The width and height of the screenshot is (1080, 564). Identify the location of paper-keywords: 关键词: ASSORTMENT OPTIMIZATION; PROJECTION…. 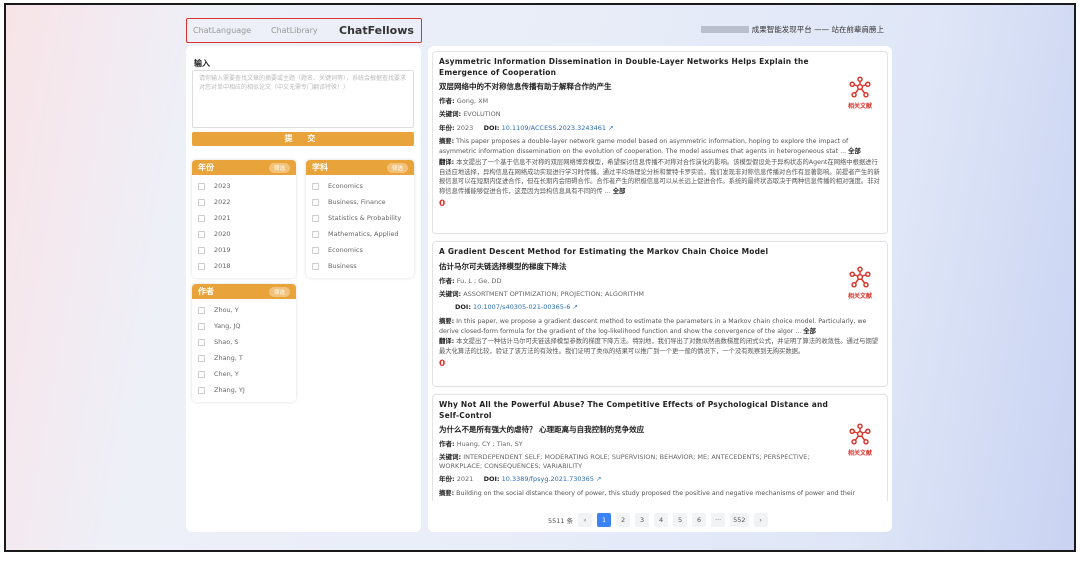
(541, 293).